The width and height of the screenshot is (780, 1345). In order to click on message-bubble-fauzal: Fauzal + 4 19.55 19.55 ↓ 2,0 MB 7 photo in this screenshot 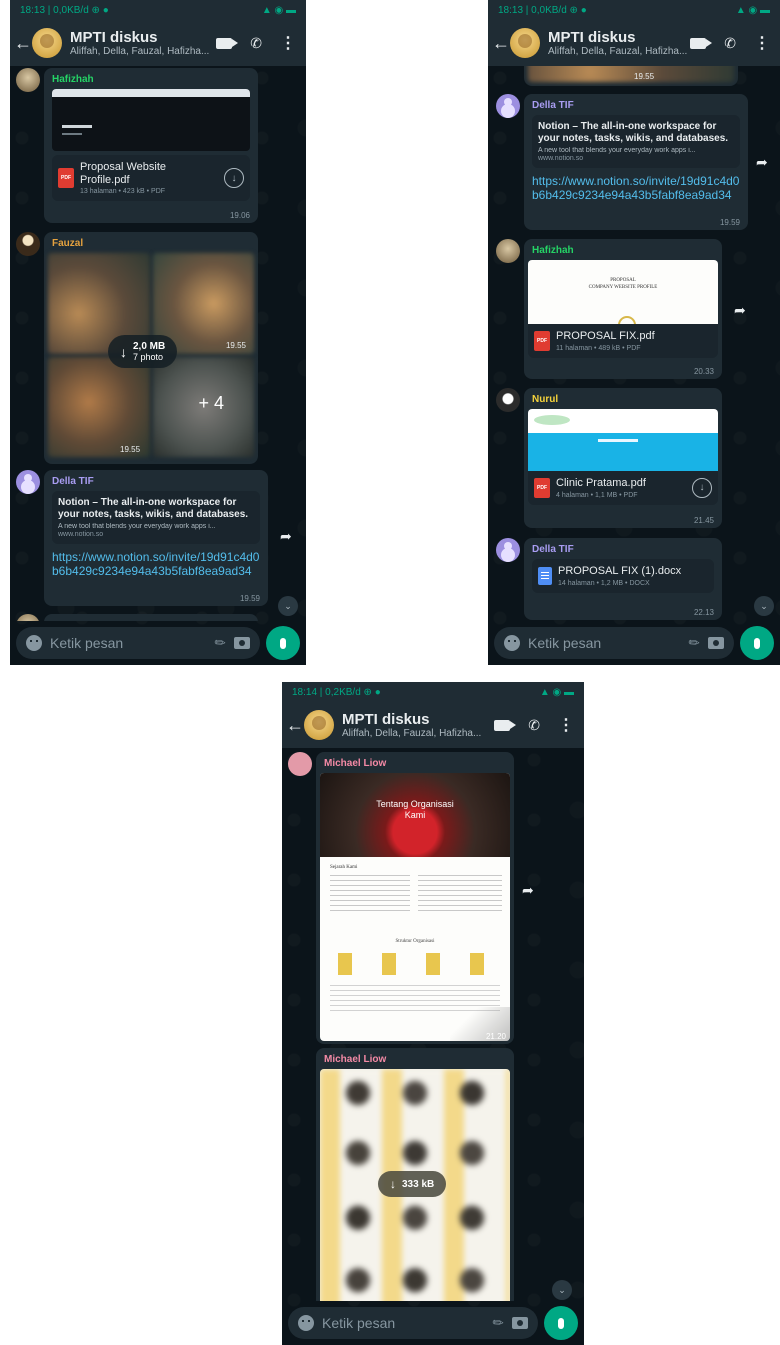, I will do `click(151, 348)`.